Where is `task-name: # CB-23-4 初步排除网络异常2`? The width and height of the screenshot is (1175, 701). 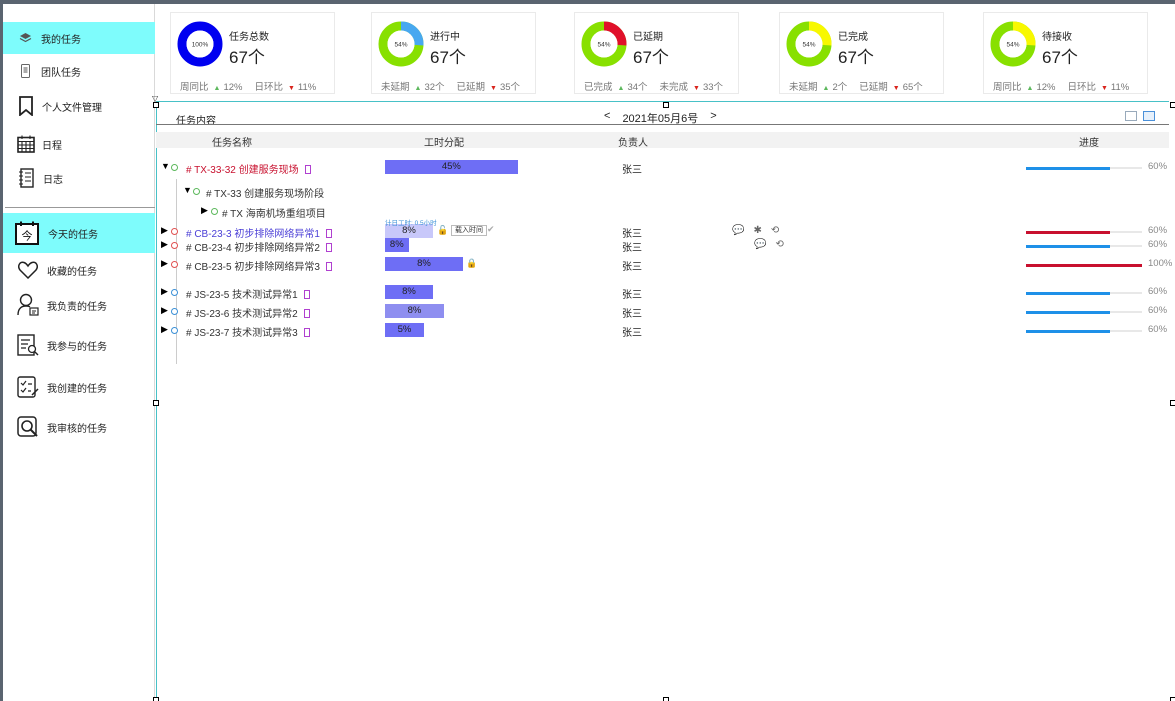
task-name: # CB-23-4 初步排除网络异常2 is located at coordinates (259, 246).